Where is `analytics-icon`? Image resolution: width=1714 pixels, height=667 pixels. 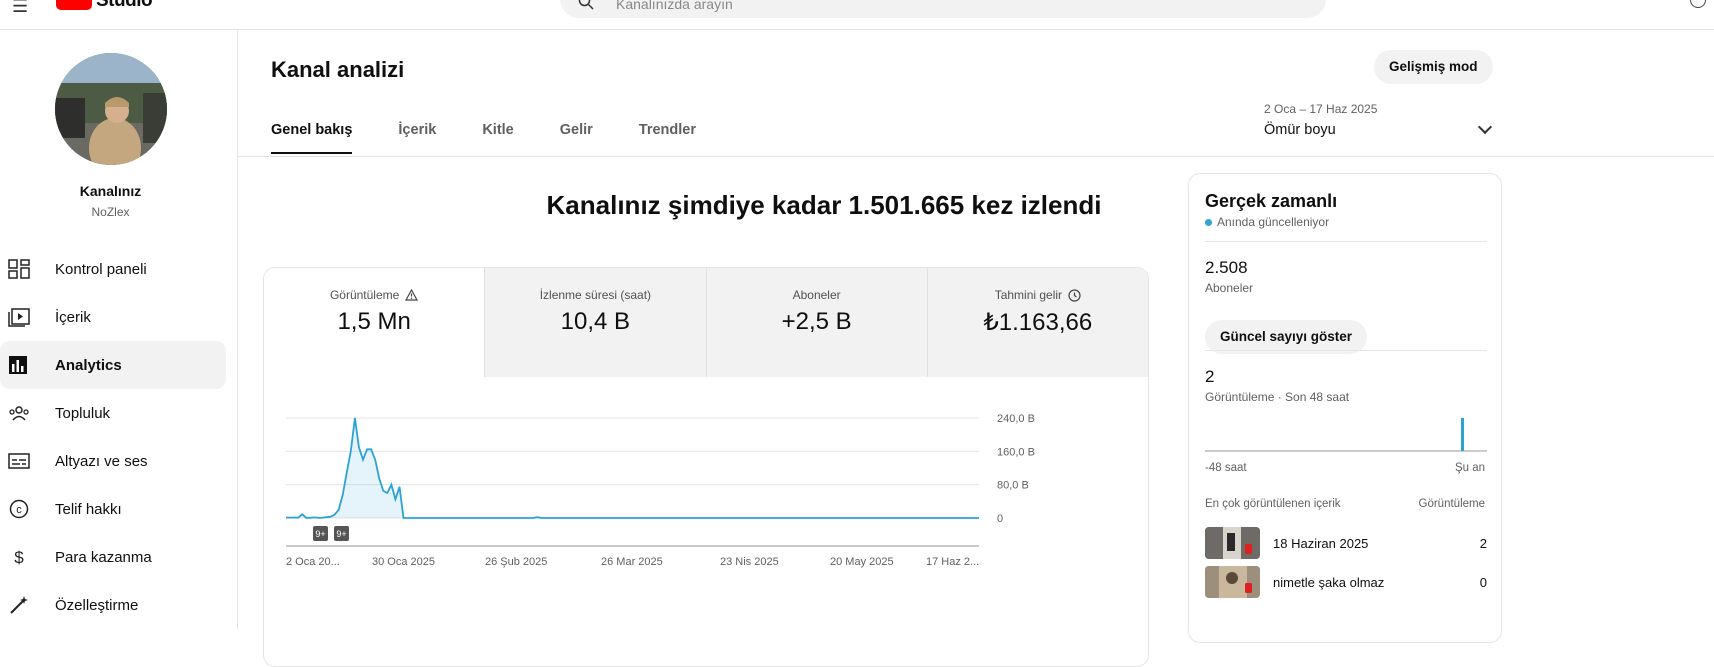
analytics-icon is located at coordinates (18, 365).